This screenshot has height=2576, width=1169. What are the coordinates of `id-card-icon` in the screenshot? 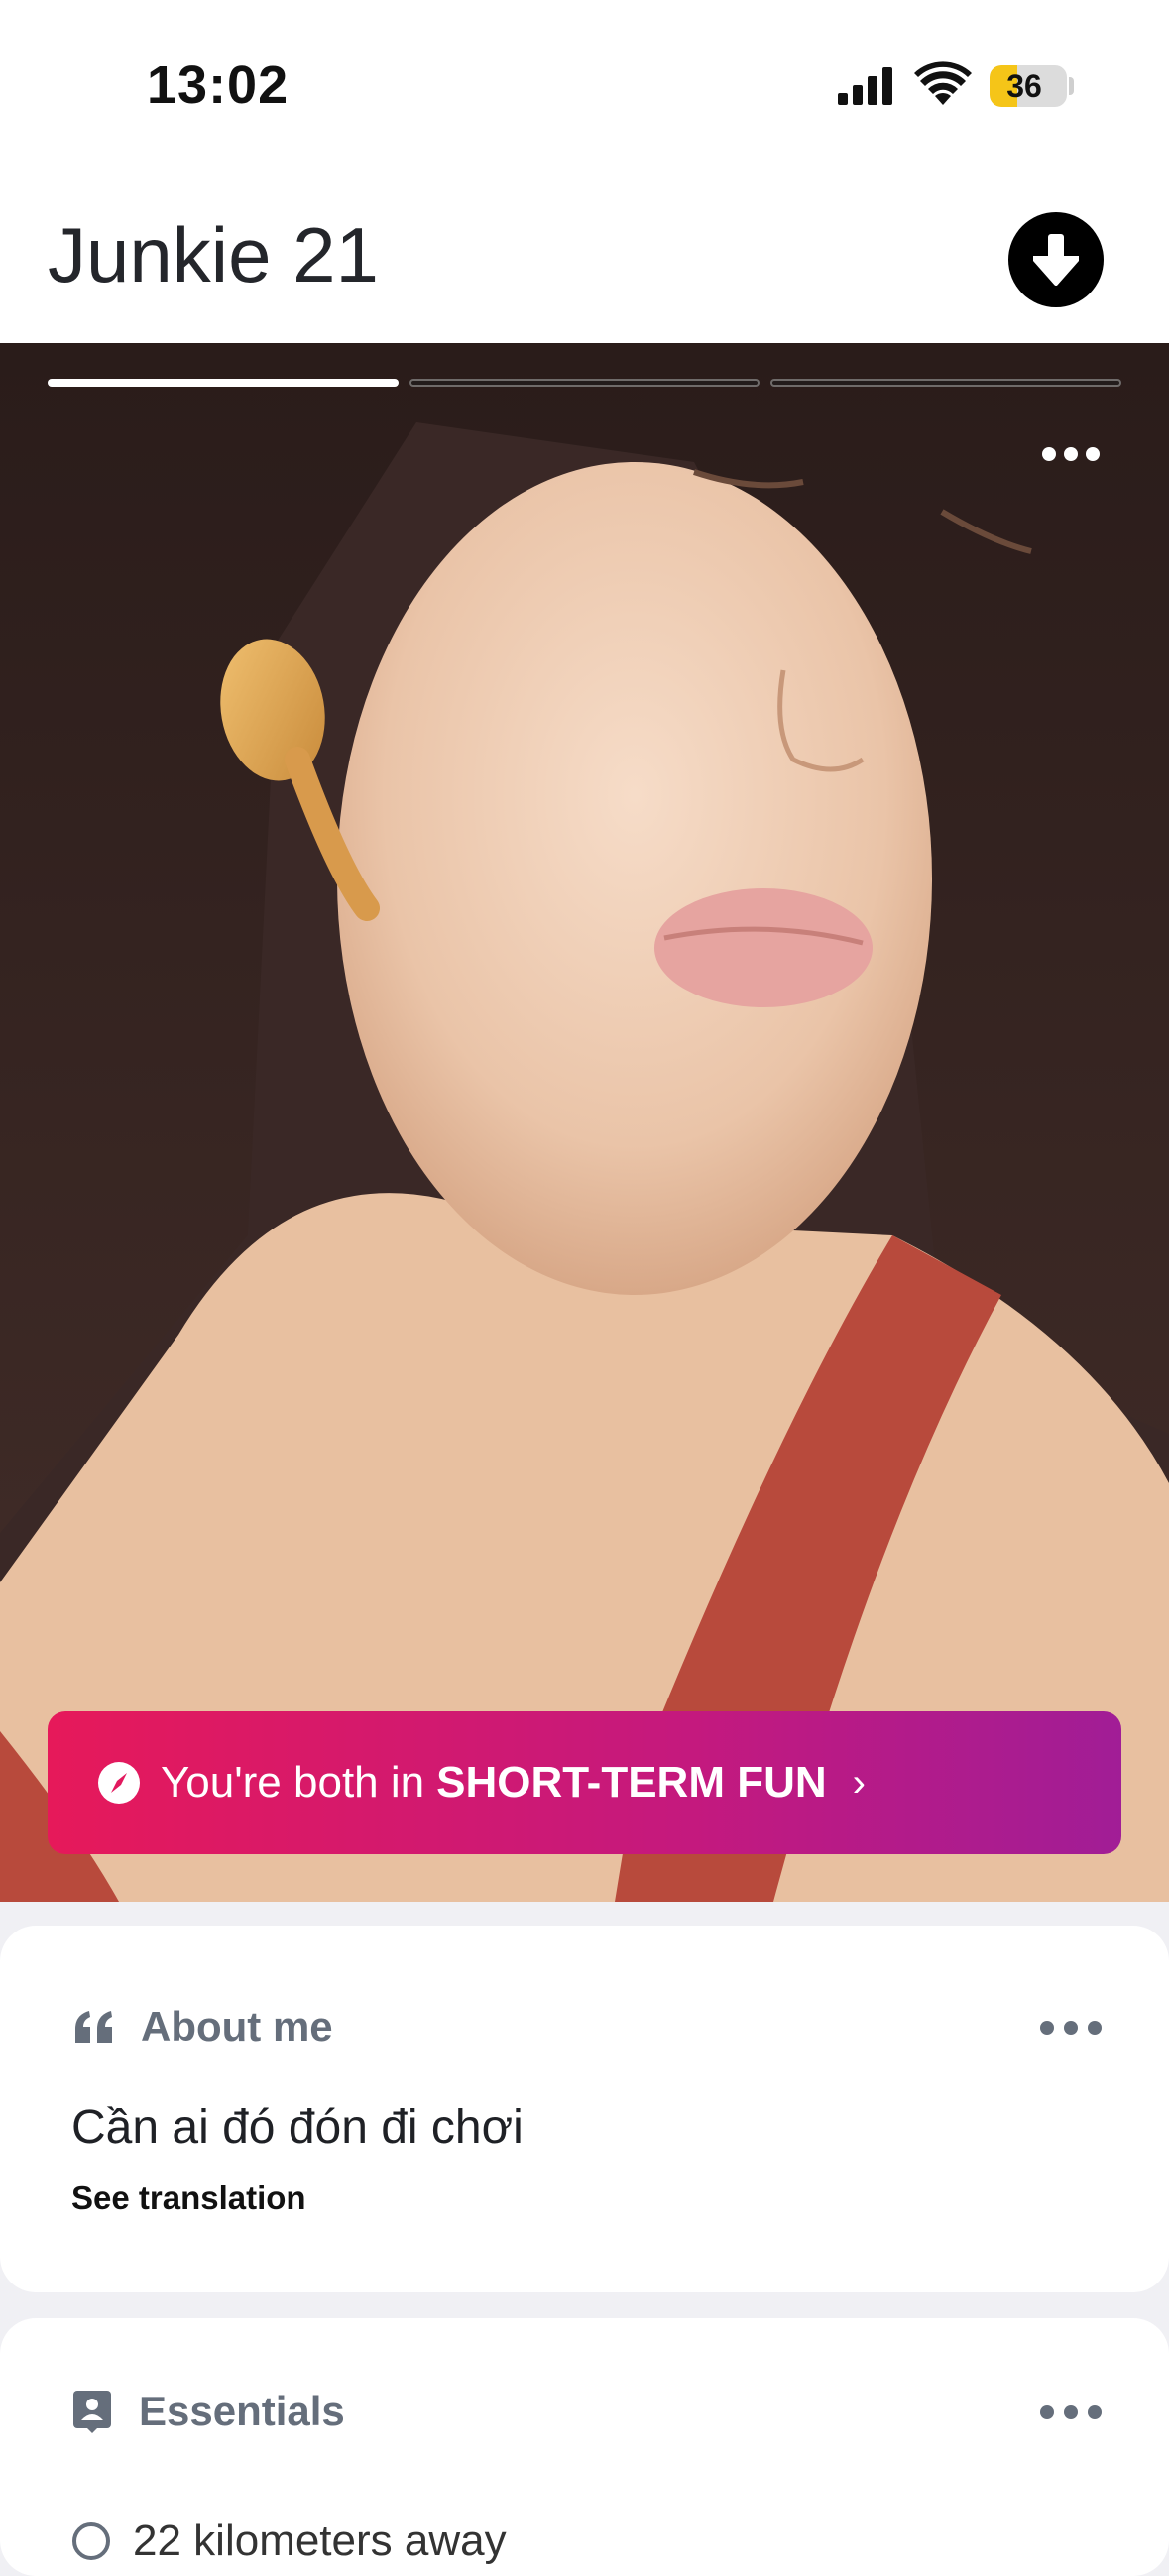 It's located at (92, 2412).